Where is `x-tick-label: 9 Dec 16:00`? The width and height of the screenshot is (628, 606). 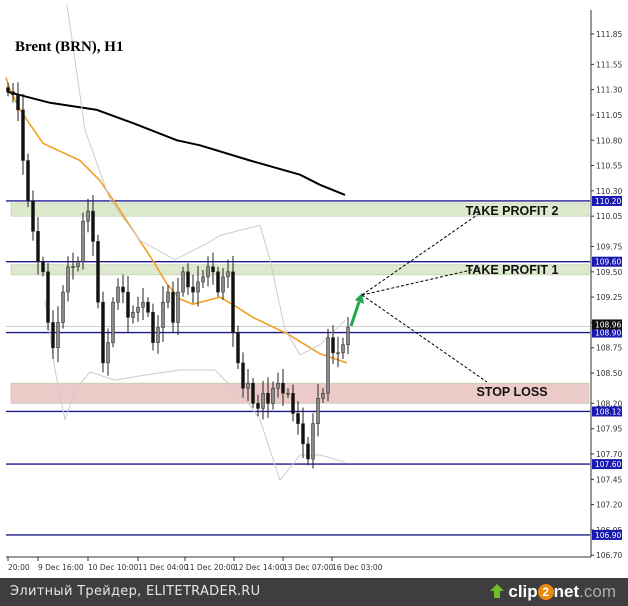 x-tick-label: 9 Dec 16:00 is located at coordinates (61, 567).